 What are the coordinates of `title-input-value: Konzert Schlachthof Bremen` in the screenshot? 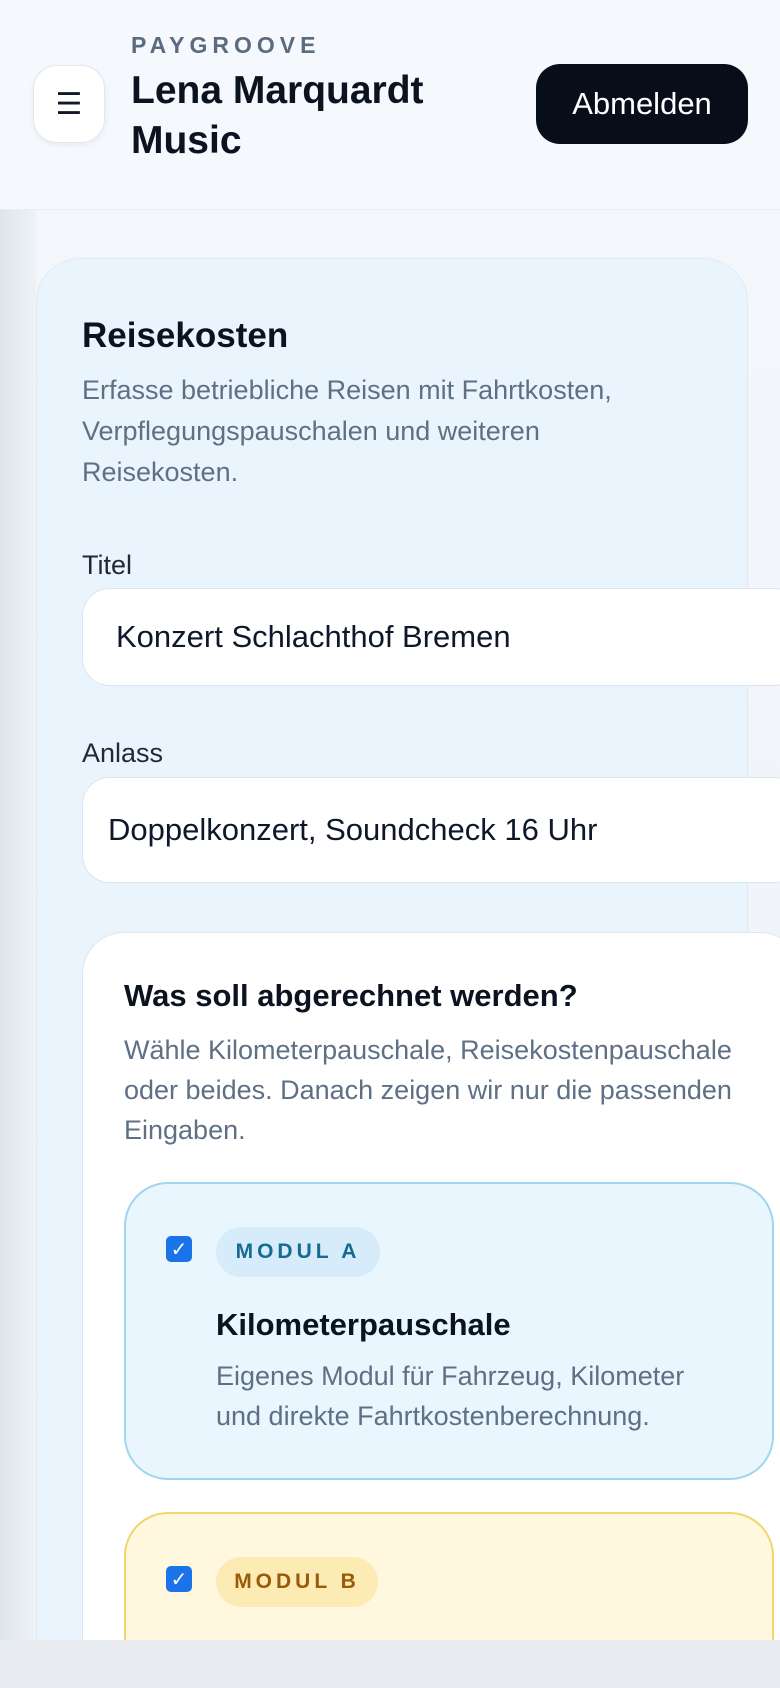 It's located at (313, 636).